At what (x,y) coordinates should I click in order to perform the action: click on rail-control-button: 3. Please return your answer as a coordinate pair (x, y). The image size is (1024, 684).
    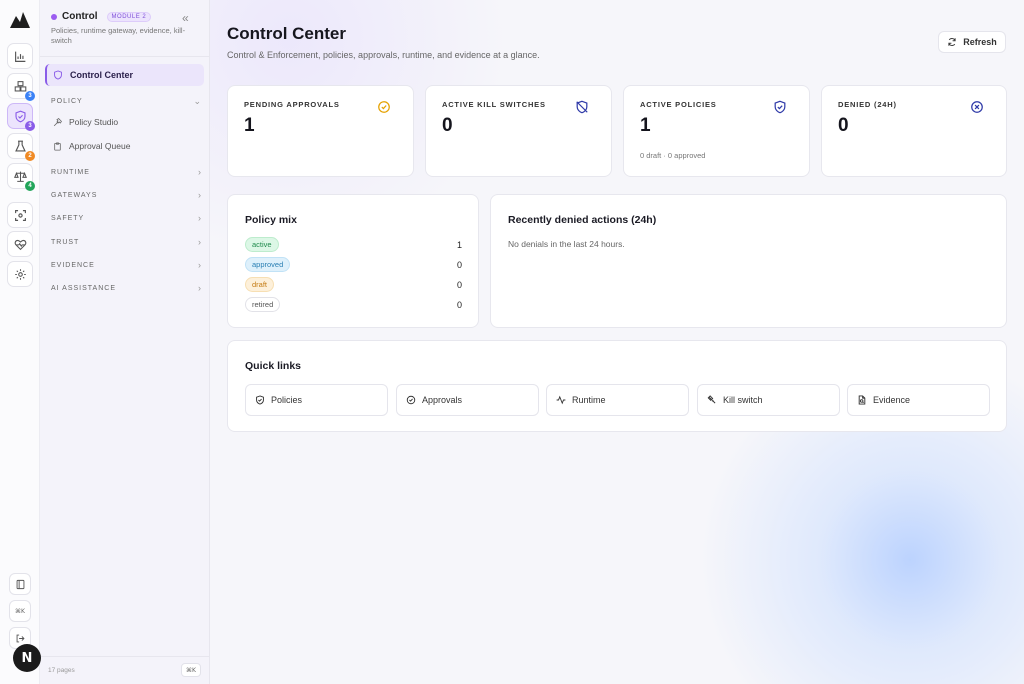
    Looking at the image, I should click on (21, 117).